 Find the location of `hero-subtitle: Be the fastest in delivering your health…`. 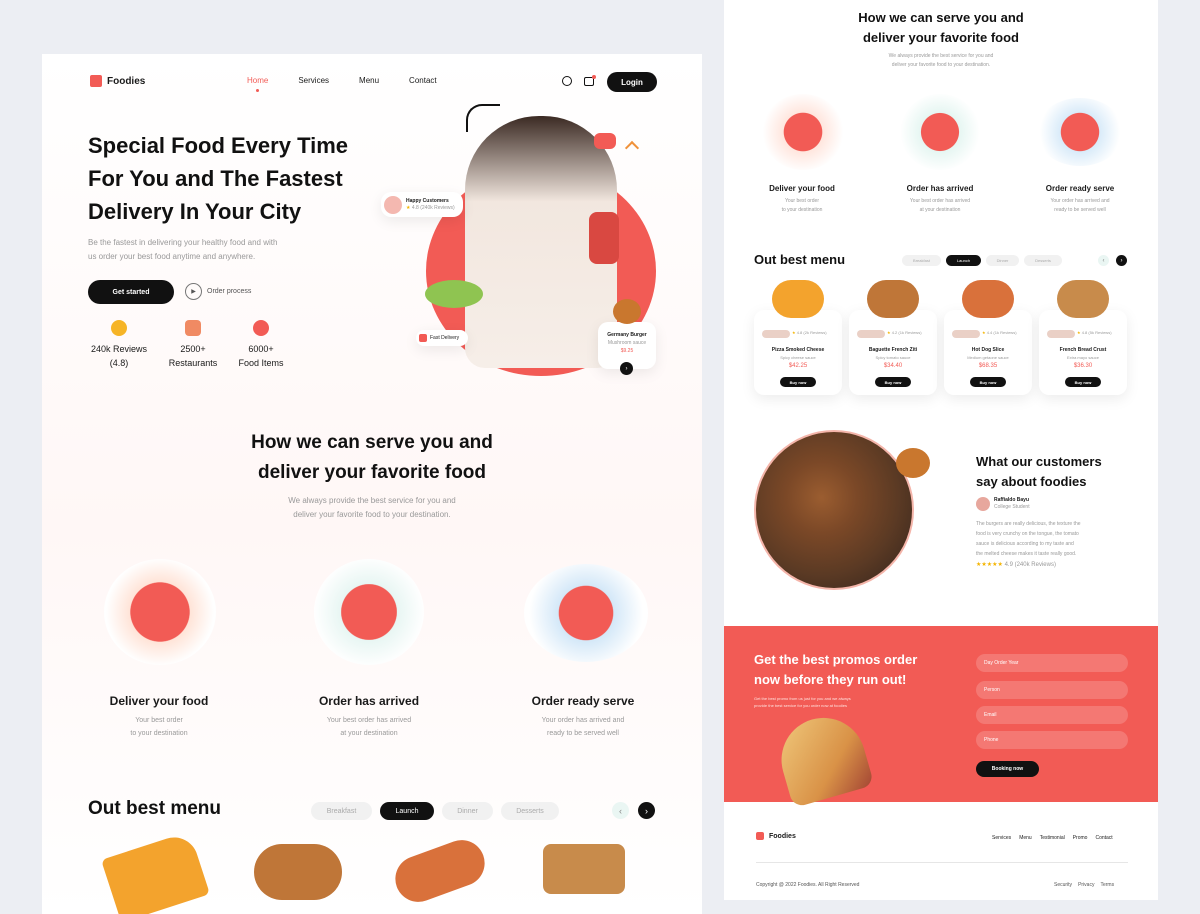

hero-subtitle: Be the fastest in delivering your health… is located at coordinates (218, 250).